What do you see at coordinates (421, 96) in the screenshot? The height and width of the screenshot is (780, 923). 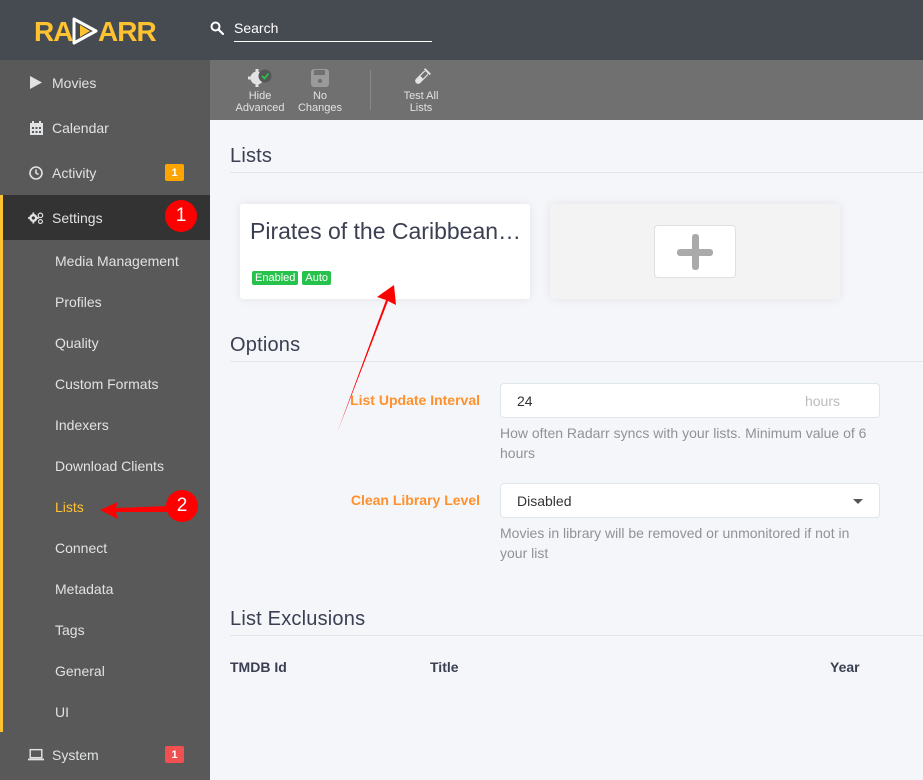 I see `test-all-line1: Test All` at bounding box center [421, 96].